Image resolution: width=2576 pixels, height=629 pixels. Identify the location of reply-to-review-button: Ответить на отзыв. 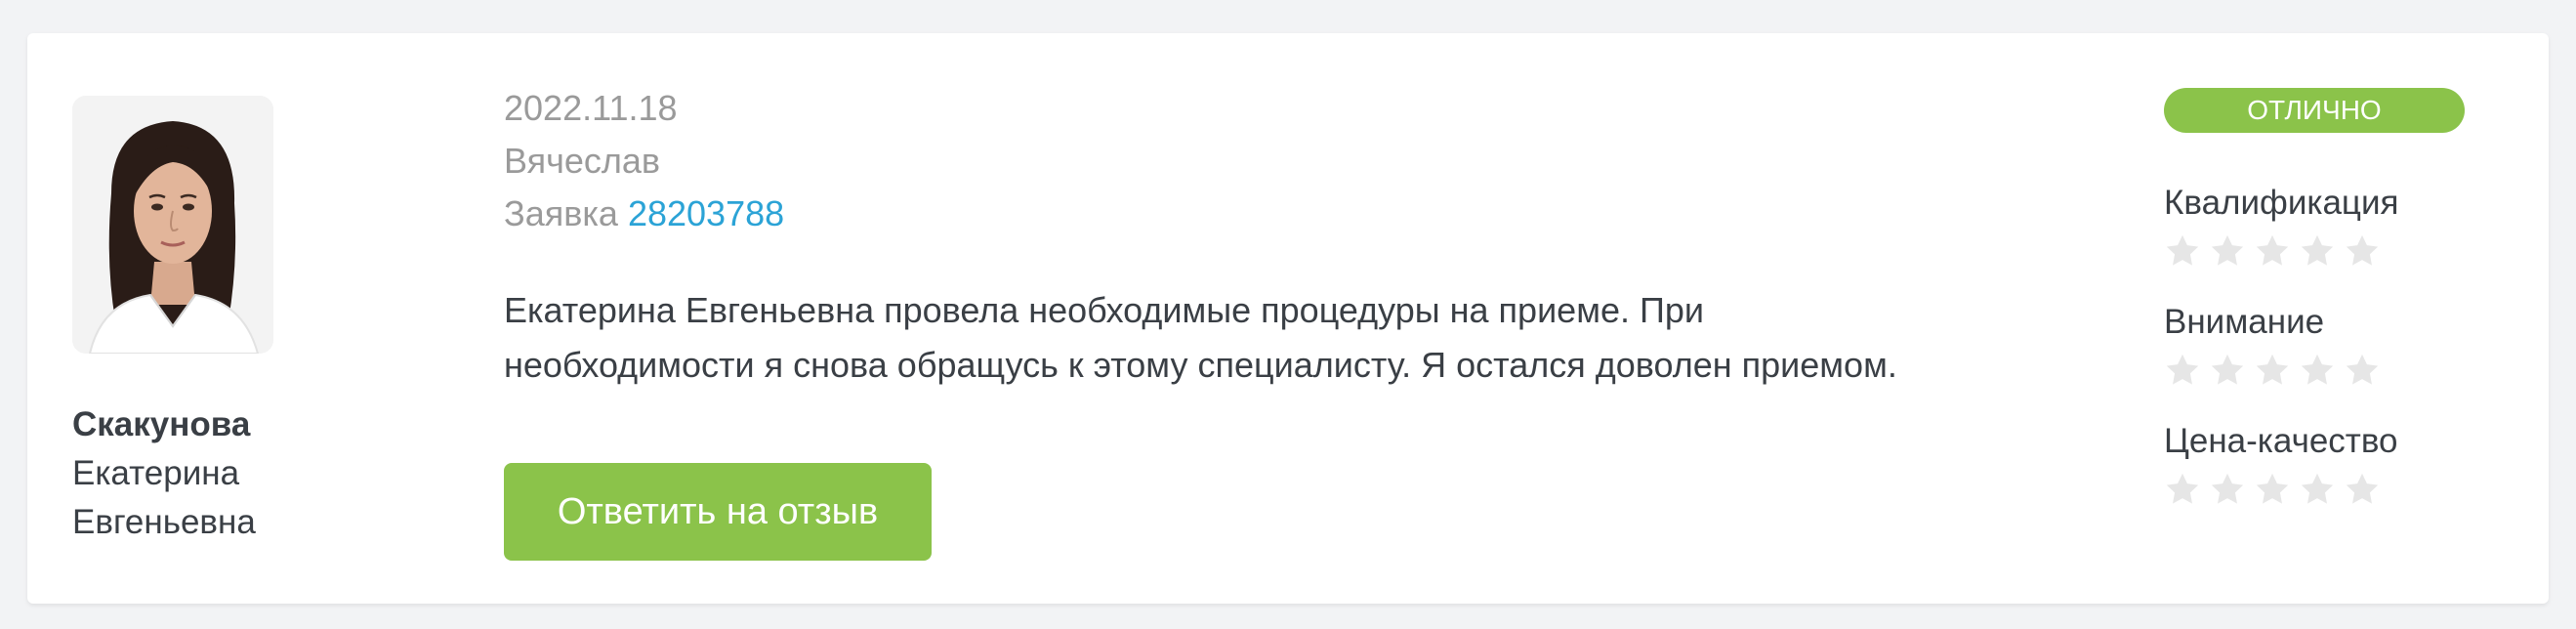
(718, 512).